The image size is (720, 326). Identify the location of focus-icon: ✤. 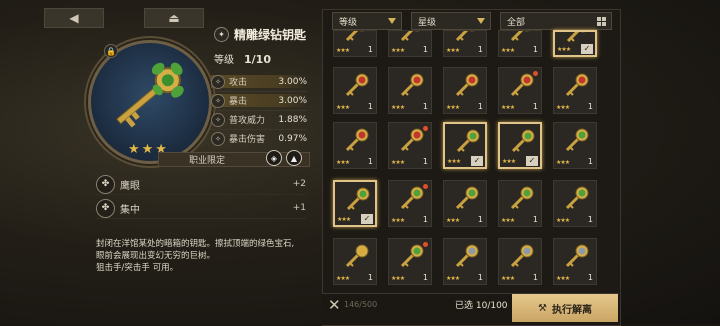
(105, 208).